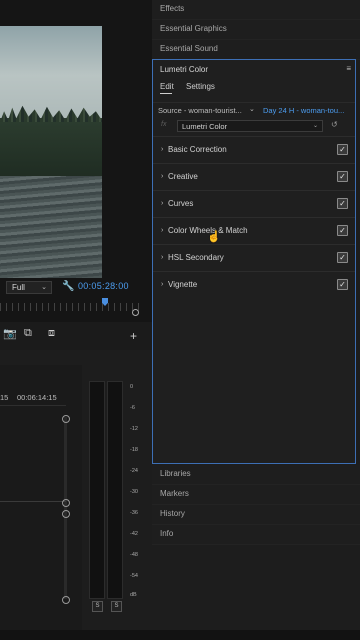 The width and height of the screenshot is (360, 640). What do you see at coordinates (51, 152) in the screenshot?
I see `video-preview` at bounding box center [51, 152].